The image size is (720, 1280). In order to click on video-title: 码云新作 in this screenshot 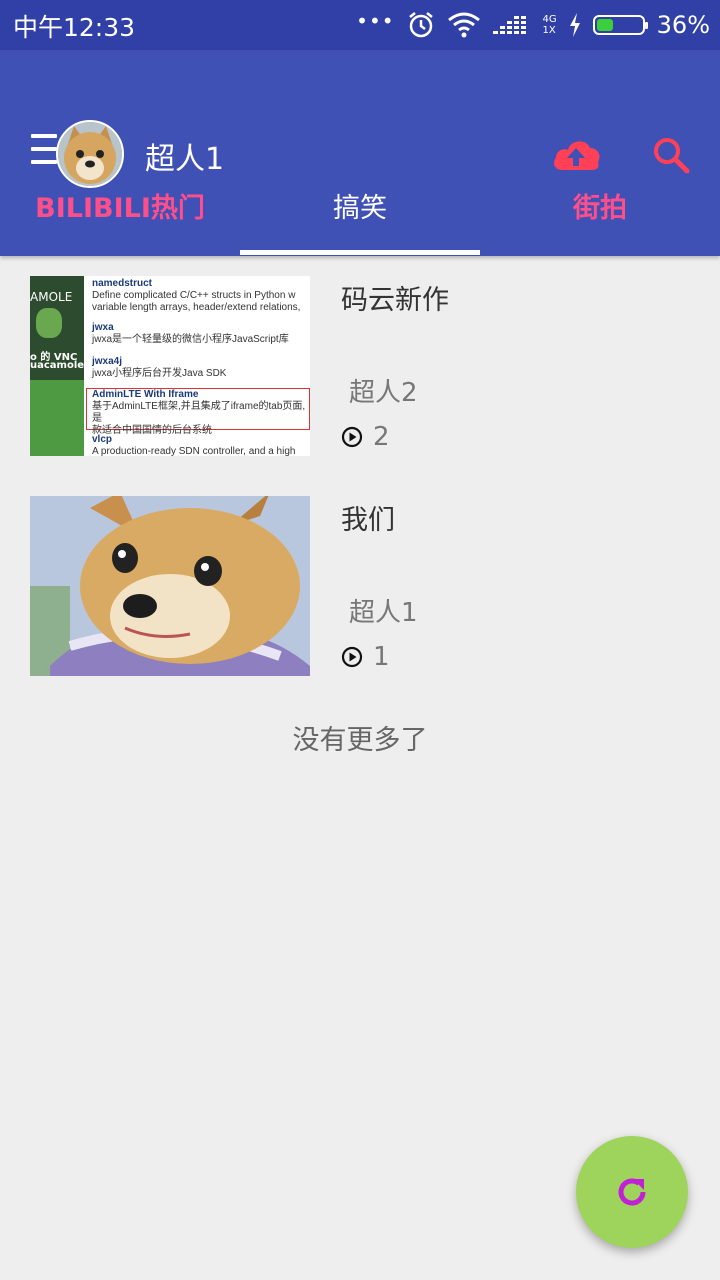, I will do `click(395, 297)`.